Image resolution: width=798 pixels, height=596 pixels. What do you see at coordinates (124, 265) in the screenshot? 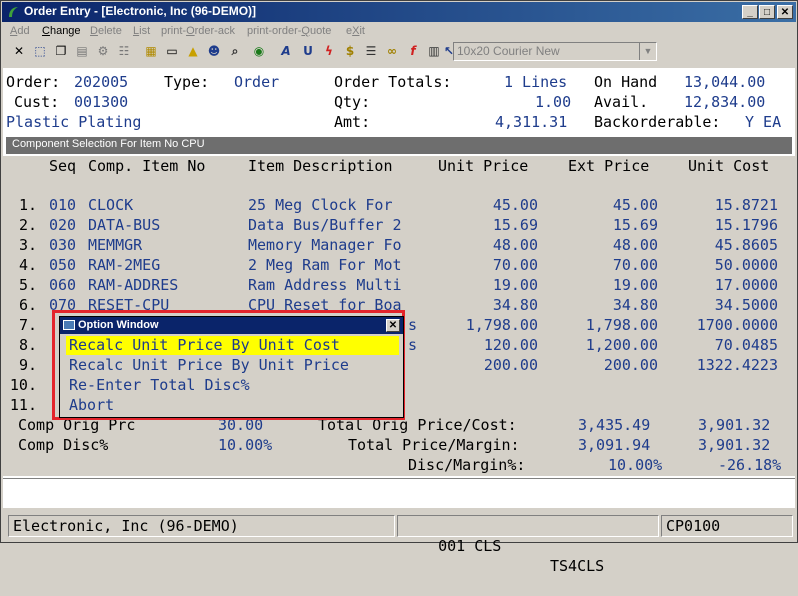
I see `row-4-item: RAM-2MEG` at bounding box center [124, 265].